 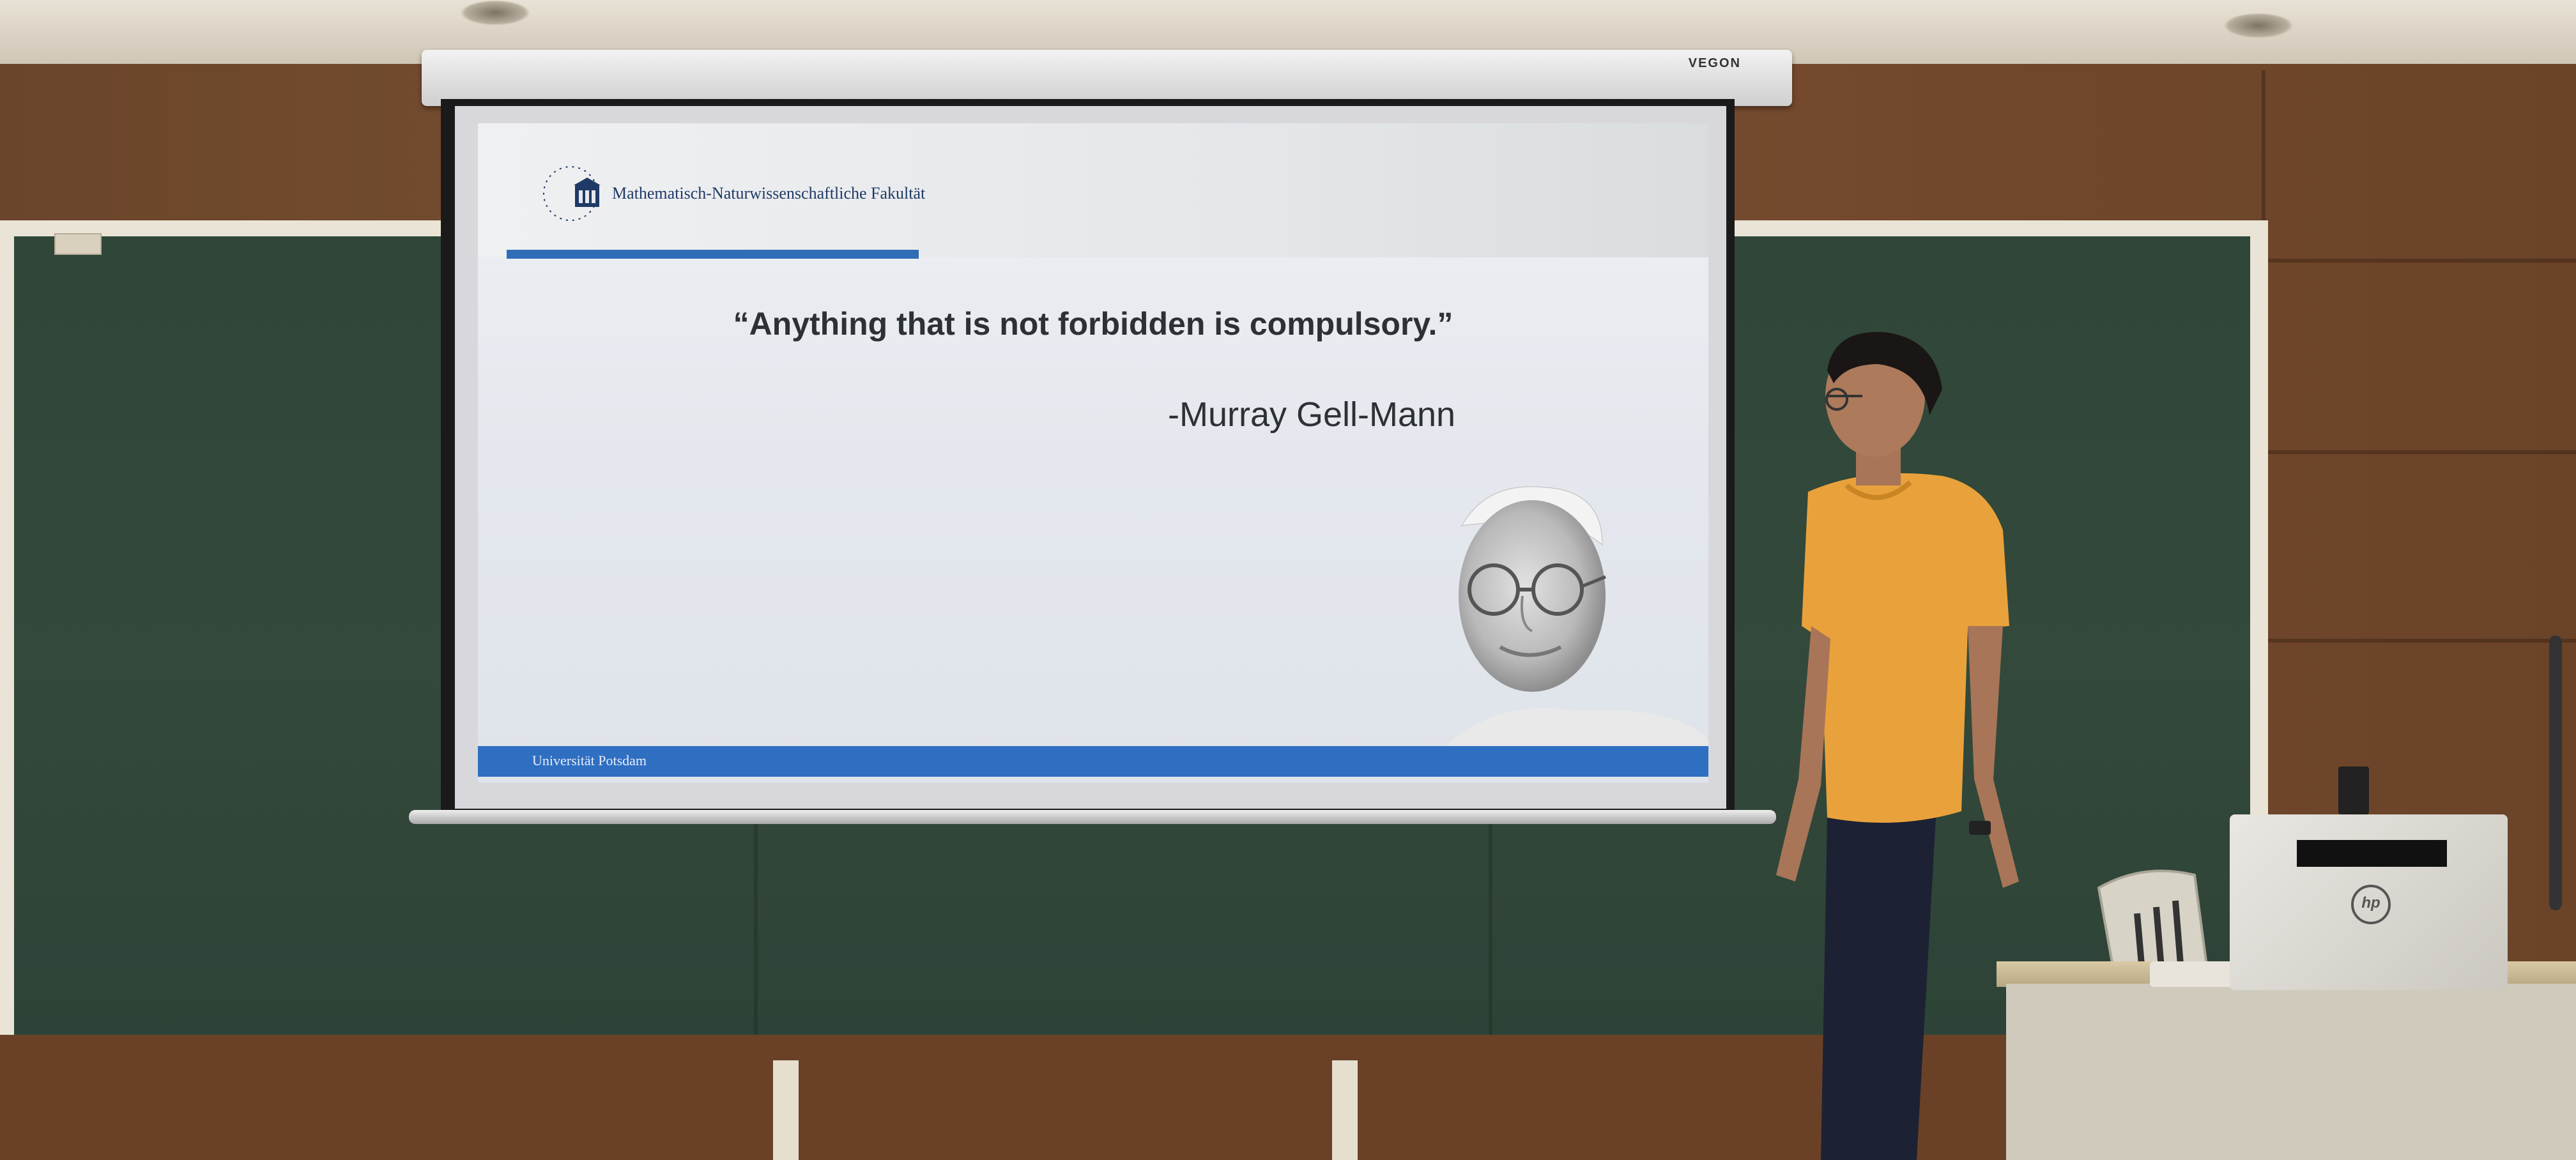 I want to click on slide-footer-text: Universität Potsdam, so click(x=589, y=760).